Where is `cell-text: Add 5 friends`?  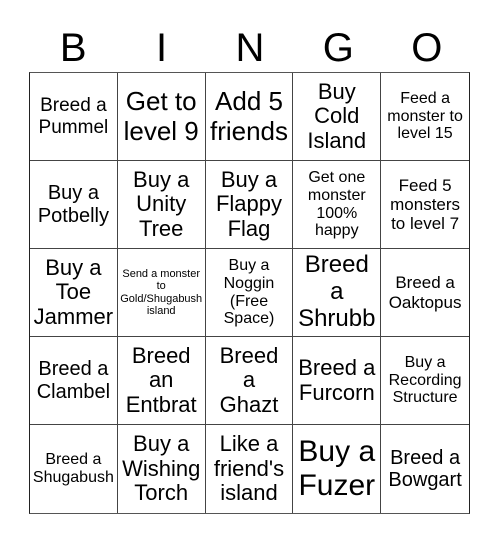 cell-text: Add 5 friends is located at coordinates (249, 116).